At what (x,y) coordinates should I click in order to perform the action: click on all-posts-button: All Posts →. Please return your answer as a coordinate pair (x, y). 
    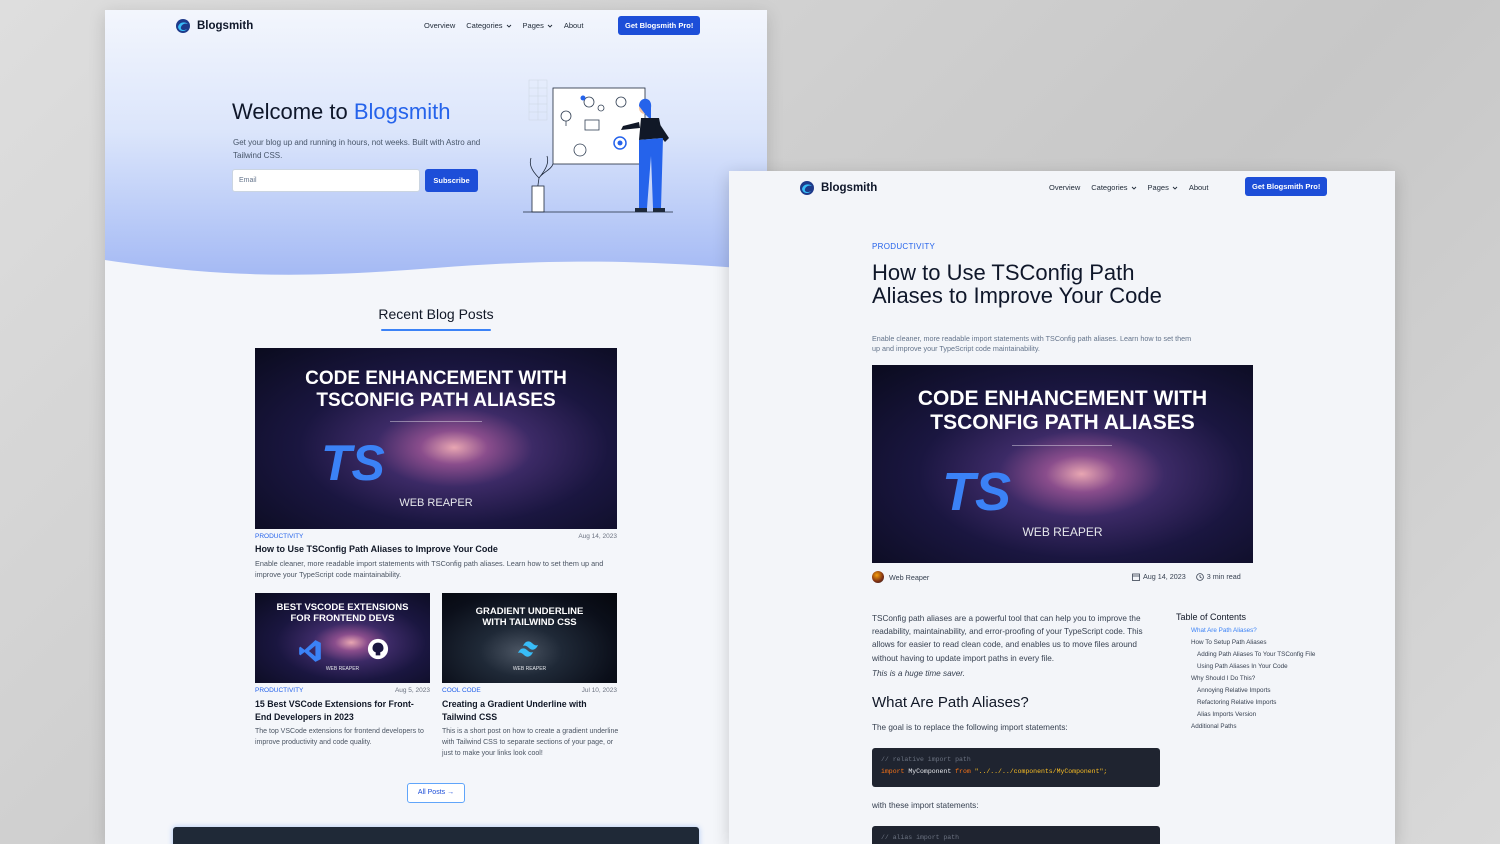
    Looking at the image, I should click on (436, 793).